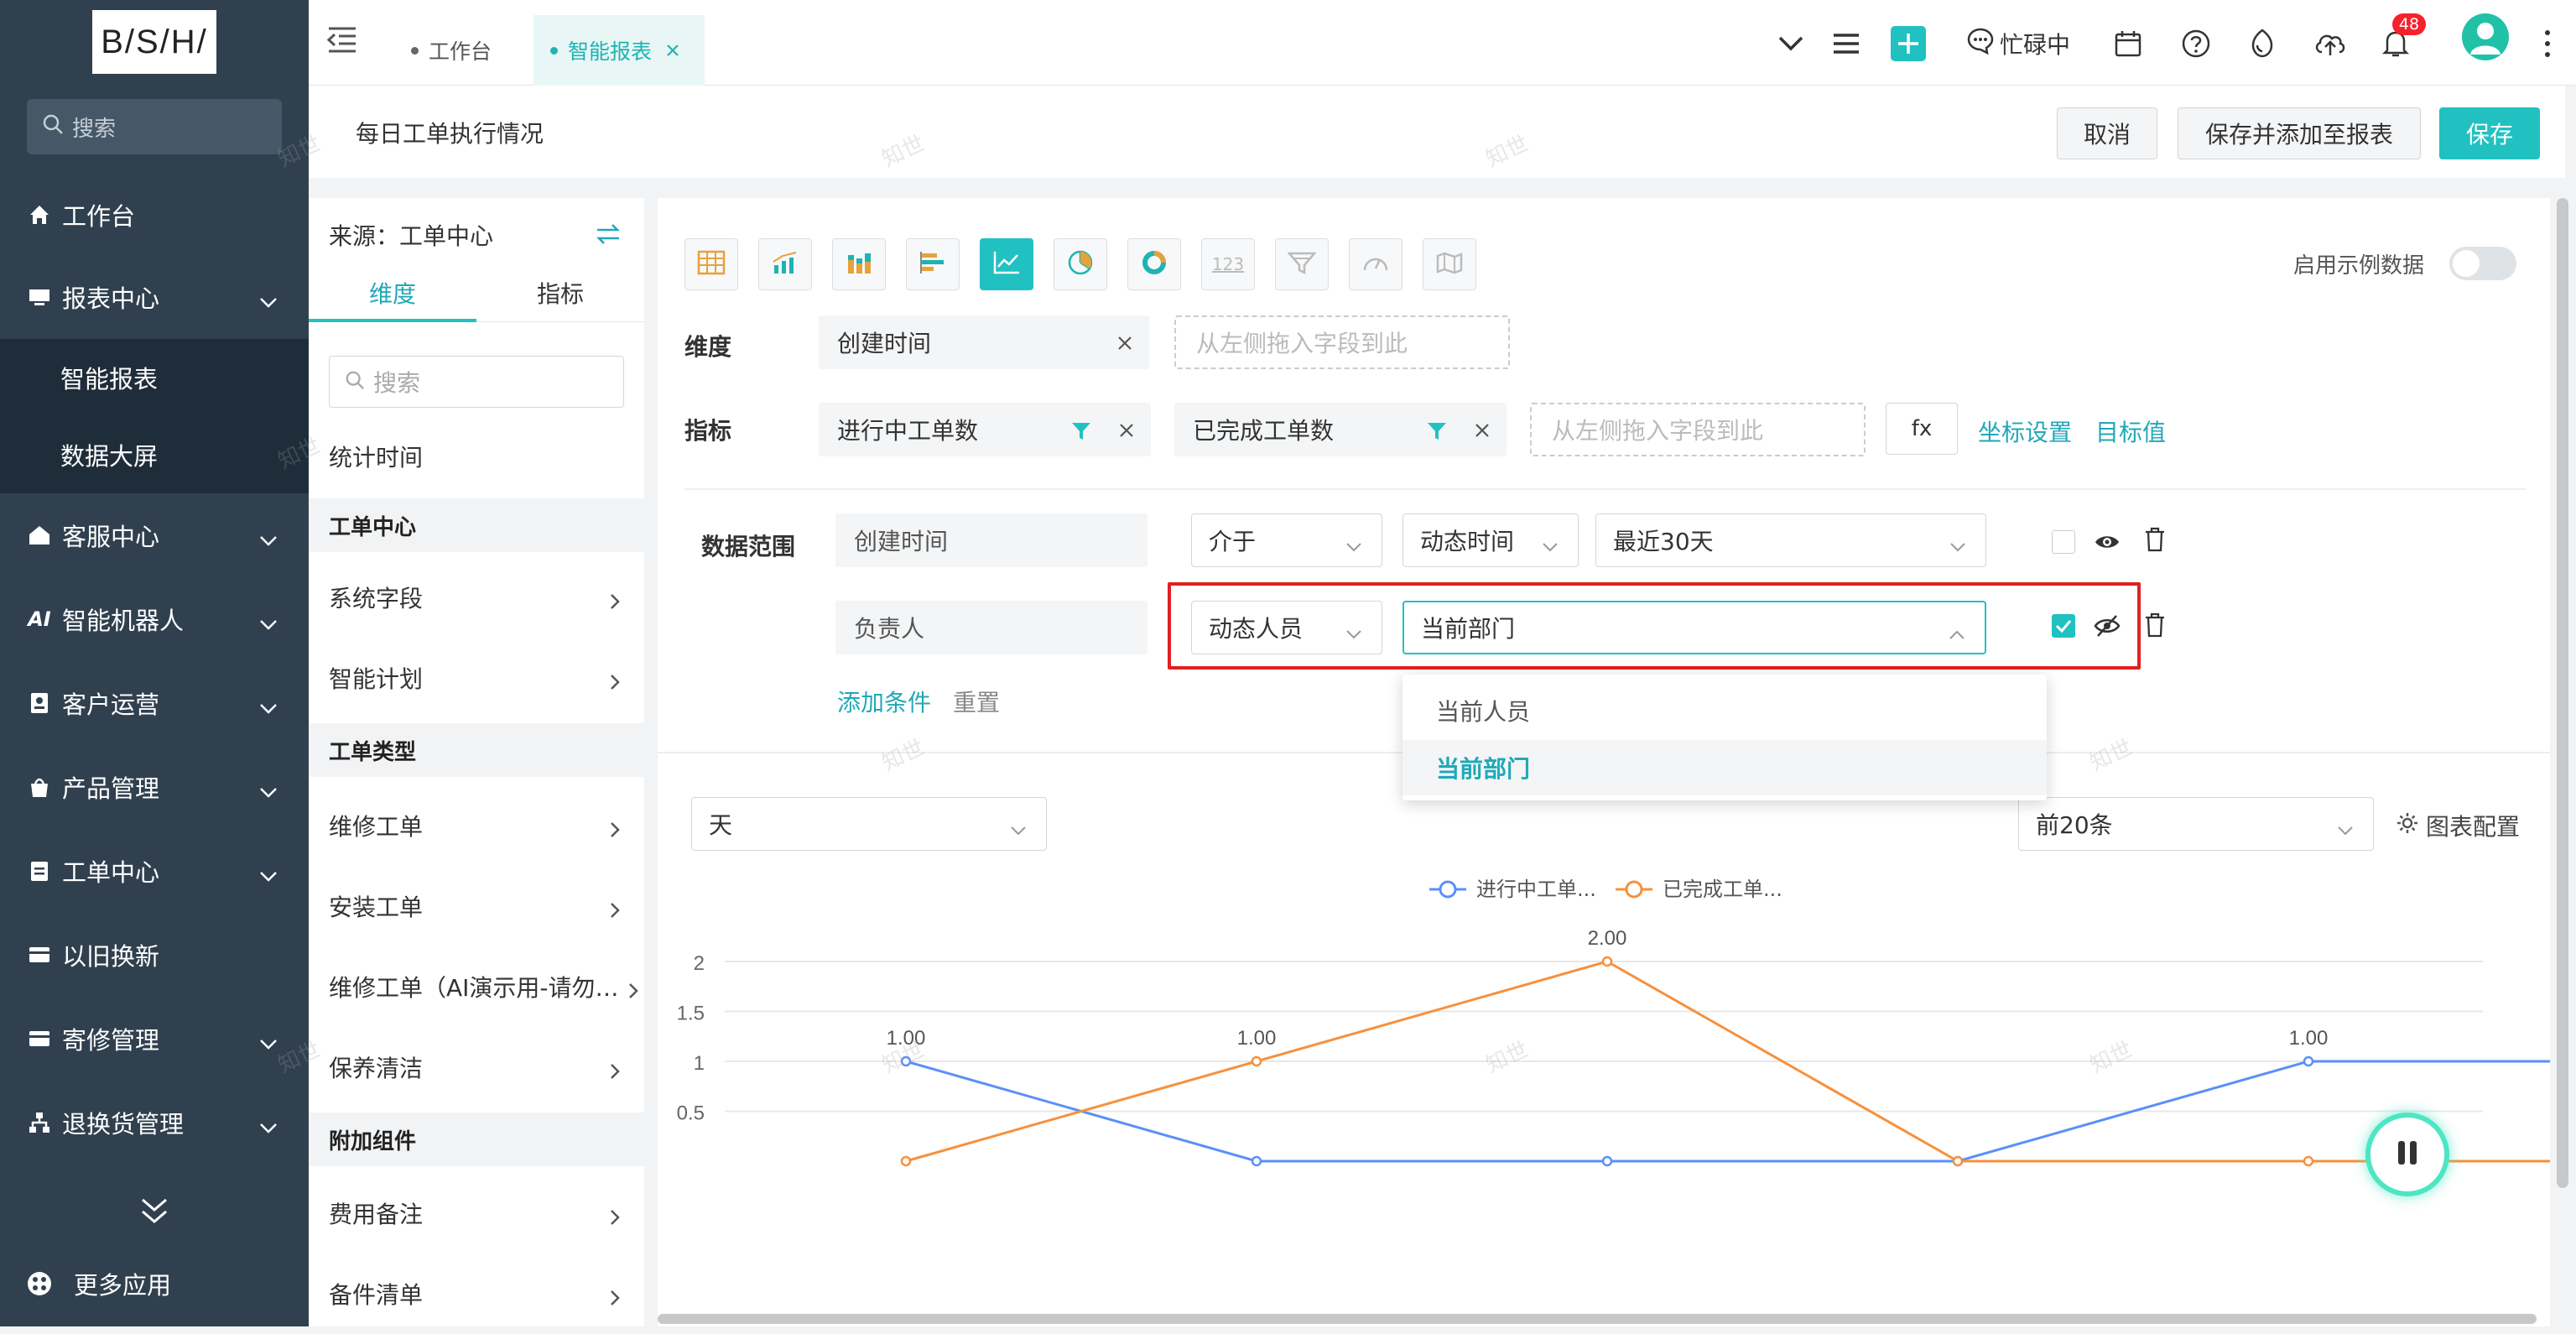  What do you see at coordinates (2562, 693) in the screenshot?
I see `vertical-scrollbar` at bounding box center [2562, 693].